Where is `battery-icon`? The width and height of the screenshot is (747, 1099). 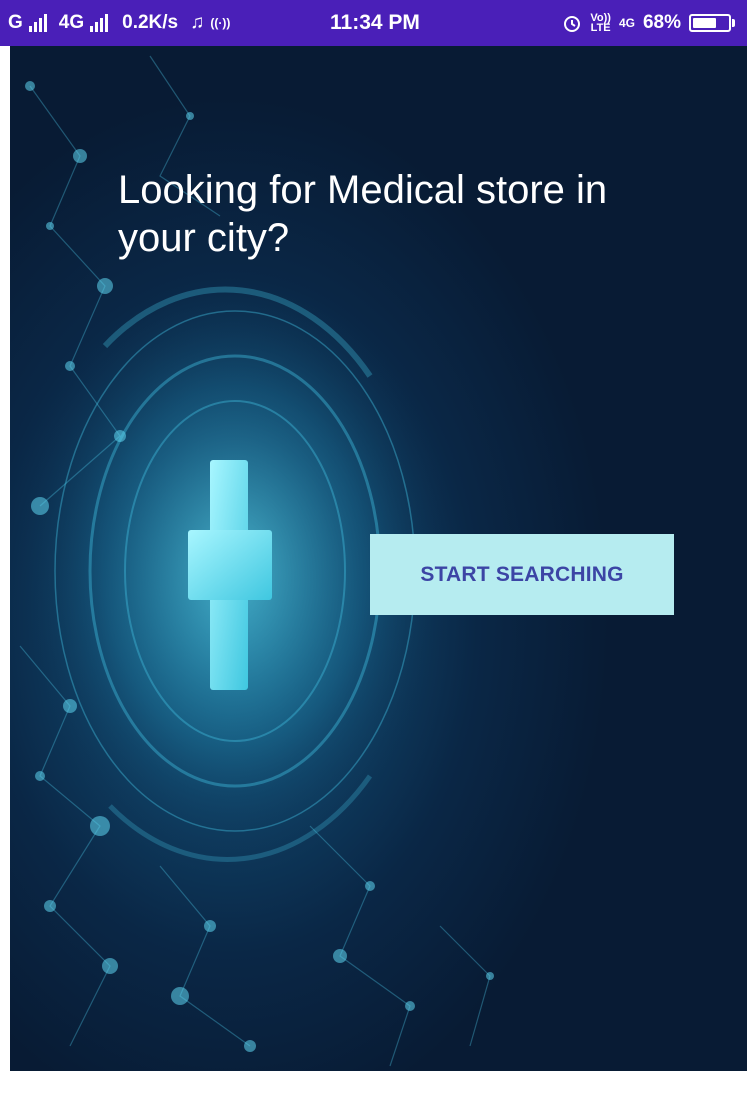 battery-icon is located at coordinates (712, 23).